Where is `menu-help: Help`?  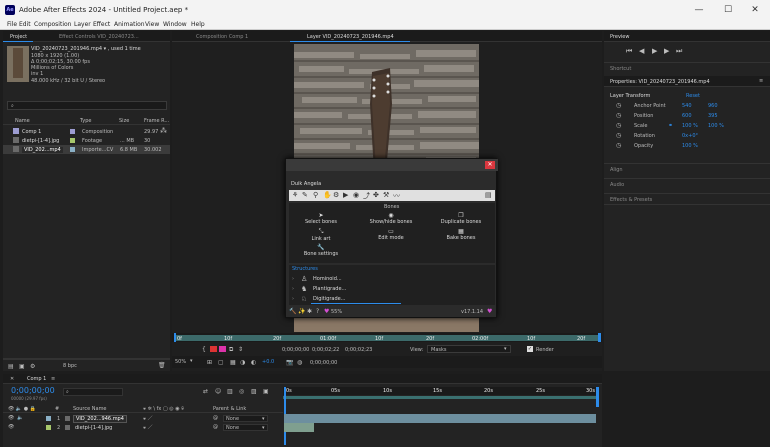
menu-help: Help is located at coordinates (198, 24).